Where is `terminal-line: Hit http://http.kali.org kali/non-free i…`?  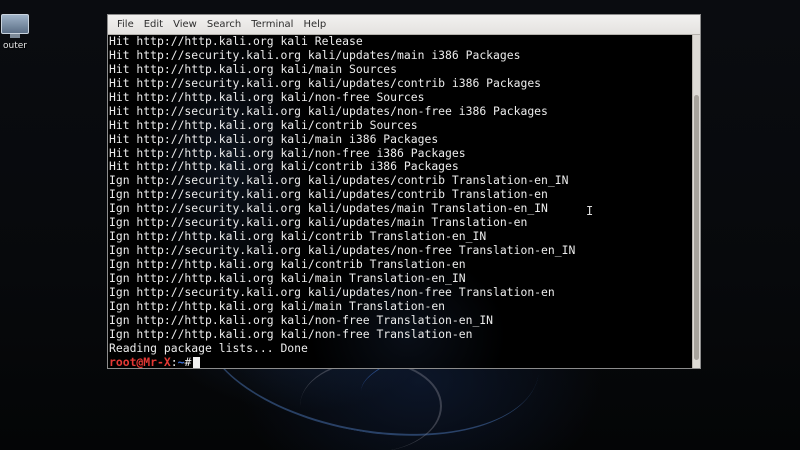
terminal-line: Hit http://http.kali.org kali/non-free i… is located at coordinates (287, 152).